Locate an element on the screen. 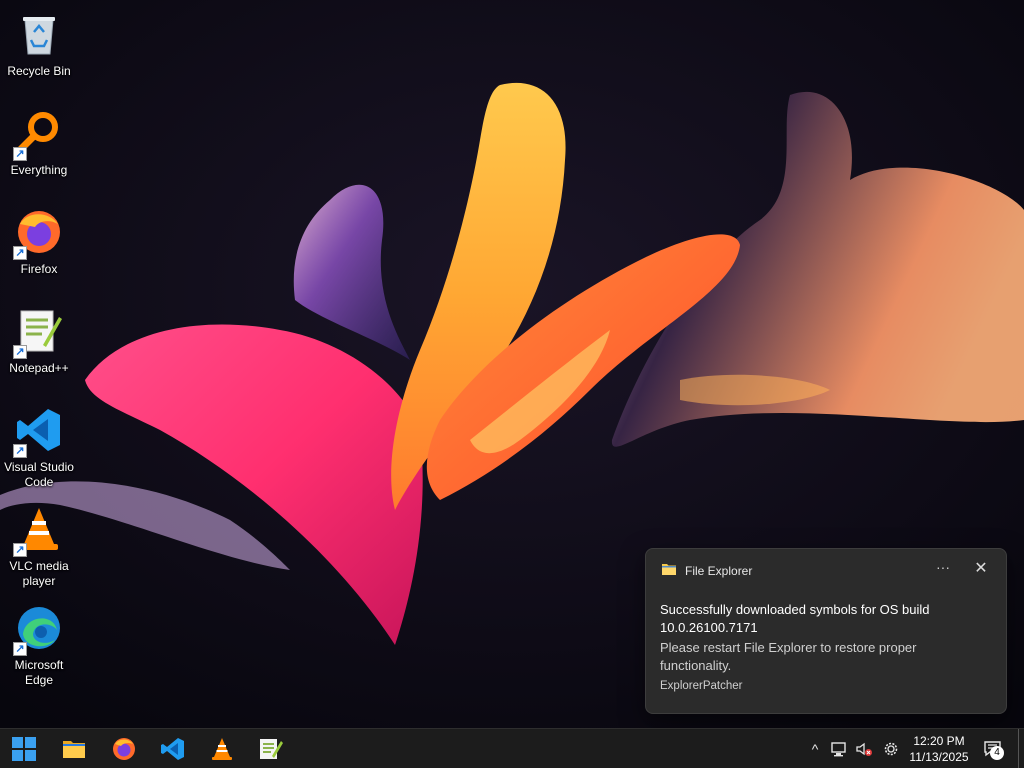 Image resolution: width=1024 pixels, height=768 pixels. taskbar-firefox is located at coordinates (124, 749).